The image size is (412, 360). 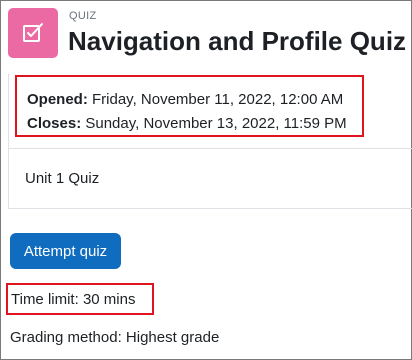 What do you see at coordinates (54, 123) in the screenshot?
I see `closes-label: Closes:` at bounding box center [54, 123].